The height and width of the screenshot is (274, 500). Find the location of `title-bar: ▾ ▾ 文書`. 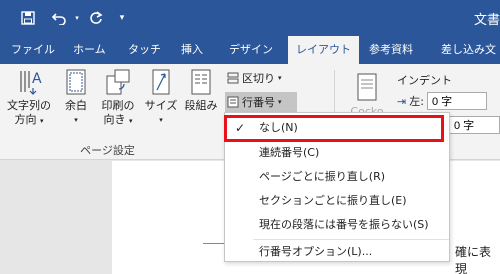

title-bar: ▾ ▾ 文書 is located at coordinates (250, 18).